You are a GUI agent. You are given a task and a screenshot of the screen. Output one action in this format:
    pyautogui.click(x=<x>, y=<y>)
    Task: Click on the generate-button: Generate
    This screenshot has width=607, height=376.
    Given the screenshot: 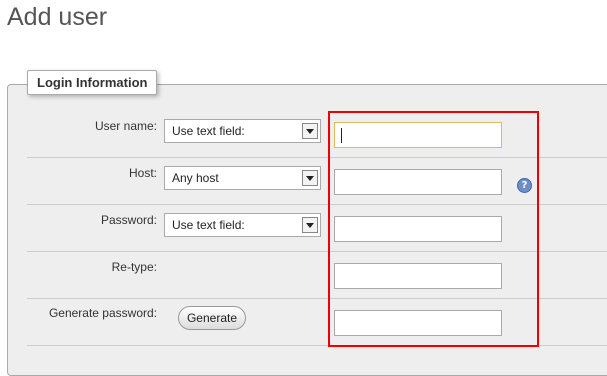 What is the action you would take?
    pyautogui.click(x=212, y=318)
    